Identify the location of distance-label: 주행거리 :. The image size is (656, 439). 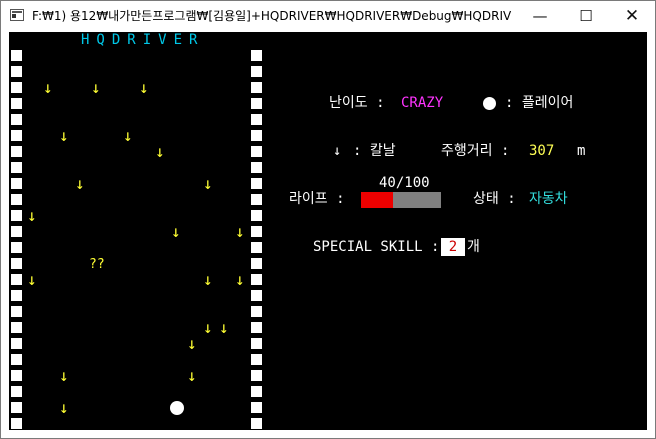
(475, 151).